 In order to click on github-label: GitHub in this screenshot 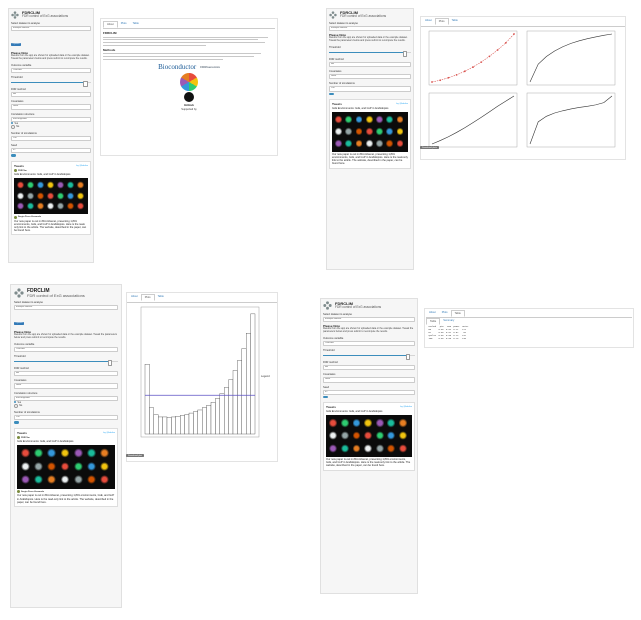, I will do `click(189, 105)`.